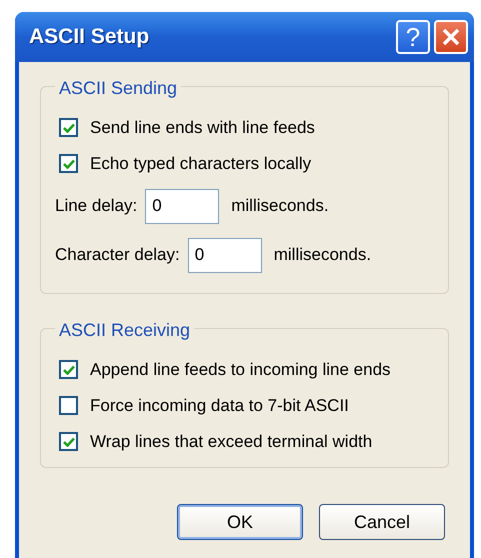  Describe the element at coordinates (89, 37) in the screenshot. I see `window-title: ASCII Setup` at that location.